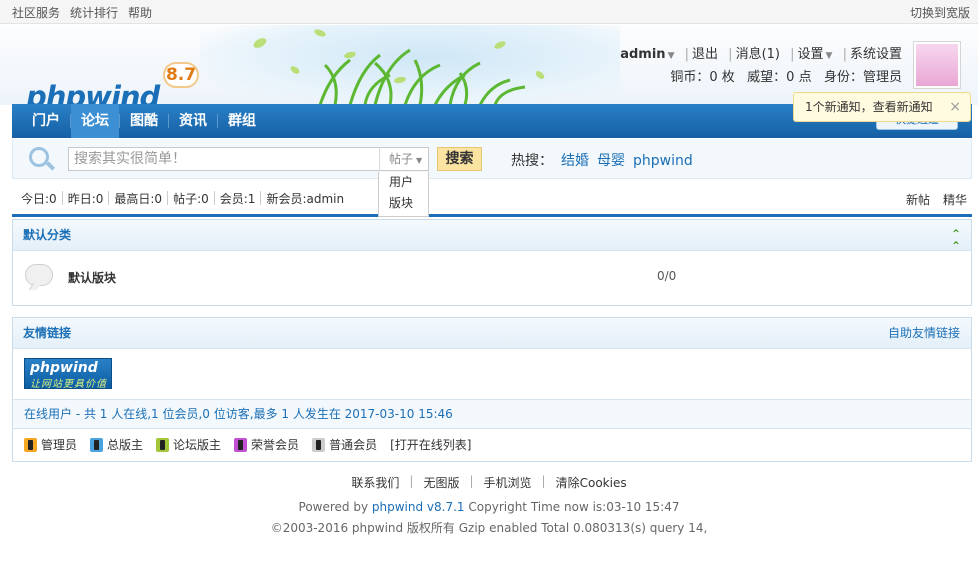  I want to click on legend-admin: 管理员, so click(50, 444).